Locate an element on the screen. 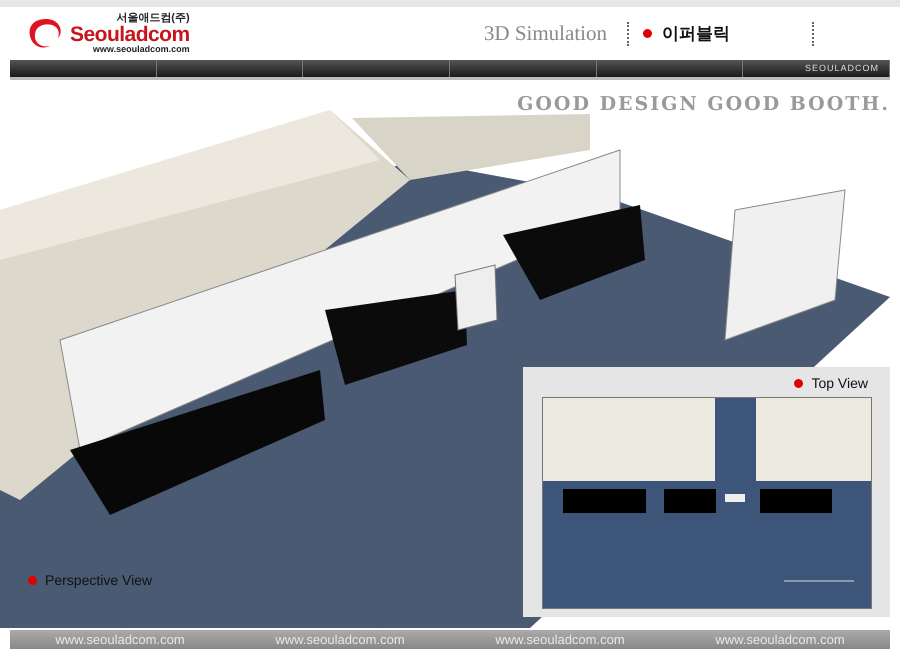 Image resolution: width=900 pixels, height=651 pixels. view-label: Perspective View is located at coordinates (98, 580).